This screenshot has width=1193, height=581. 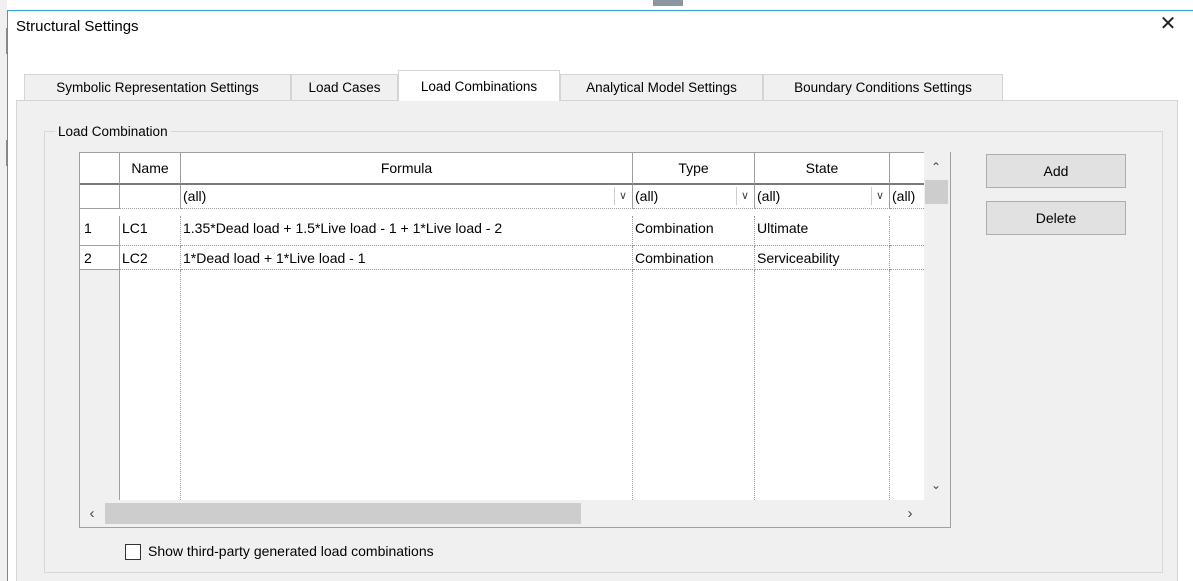 I want to click on dialog-title: Structural Settings, so click(x=77, y=26).